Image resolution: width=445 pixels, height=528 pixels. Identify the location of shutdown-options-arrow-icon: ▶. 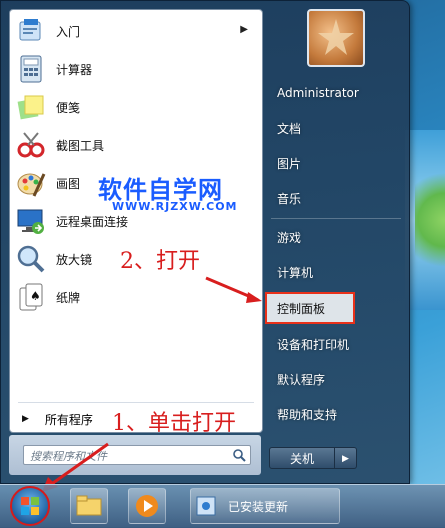
(346, 458).